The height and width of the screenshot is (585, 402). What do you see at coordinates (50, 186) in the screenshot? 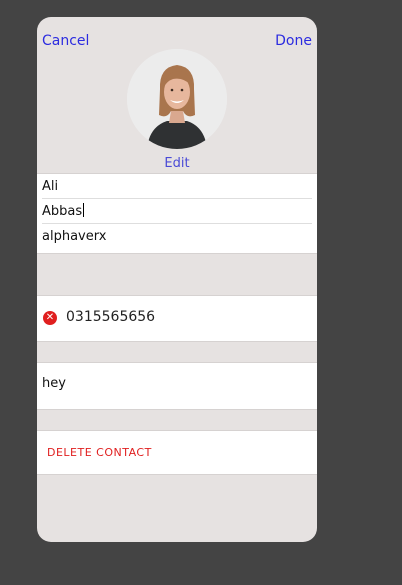
I see `first-name-value: Ali` at bounding box center [50, 186].